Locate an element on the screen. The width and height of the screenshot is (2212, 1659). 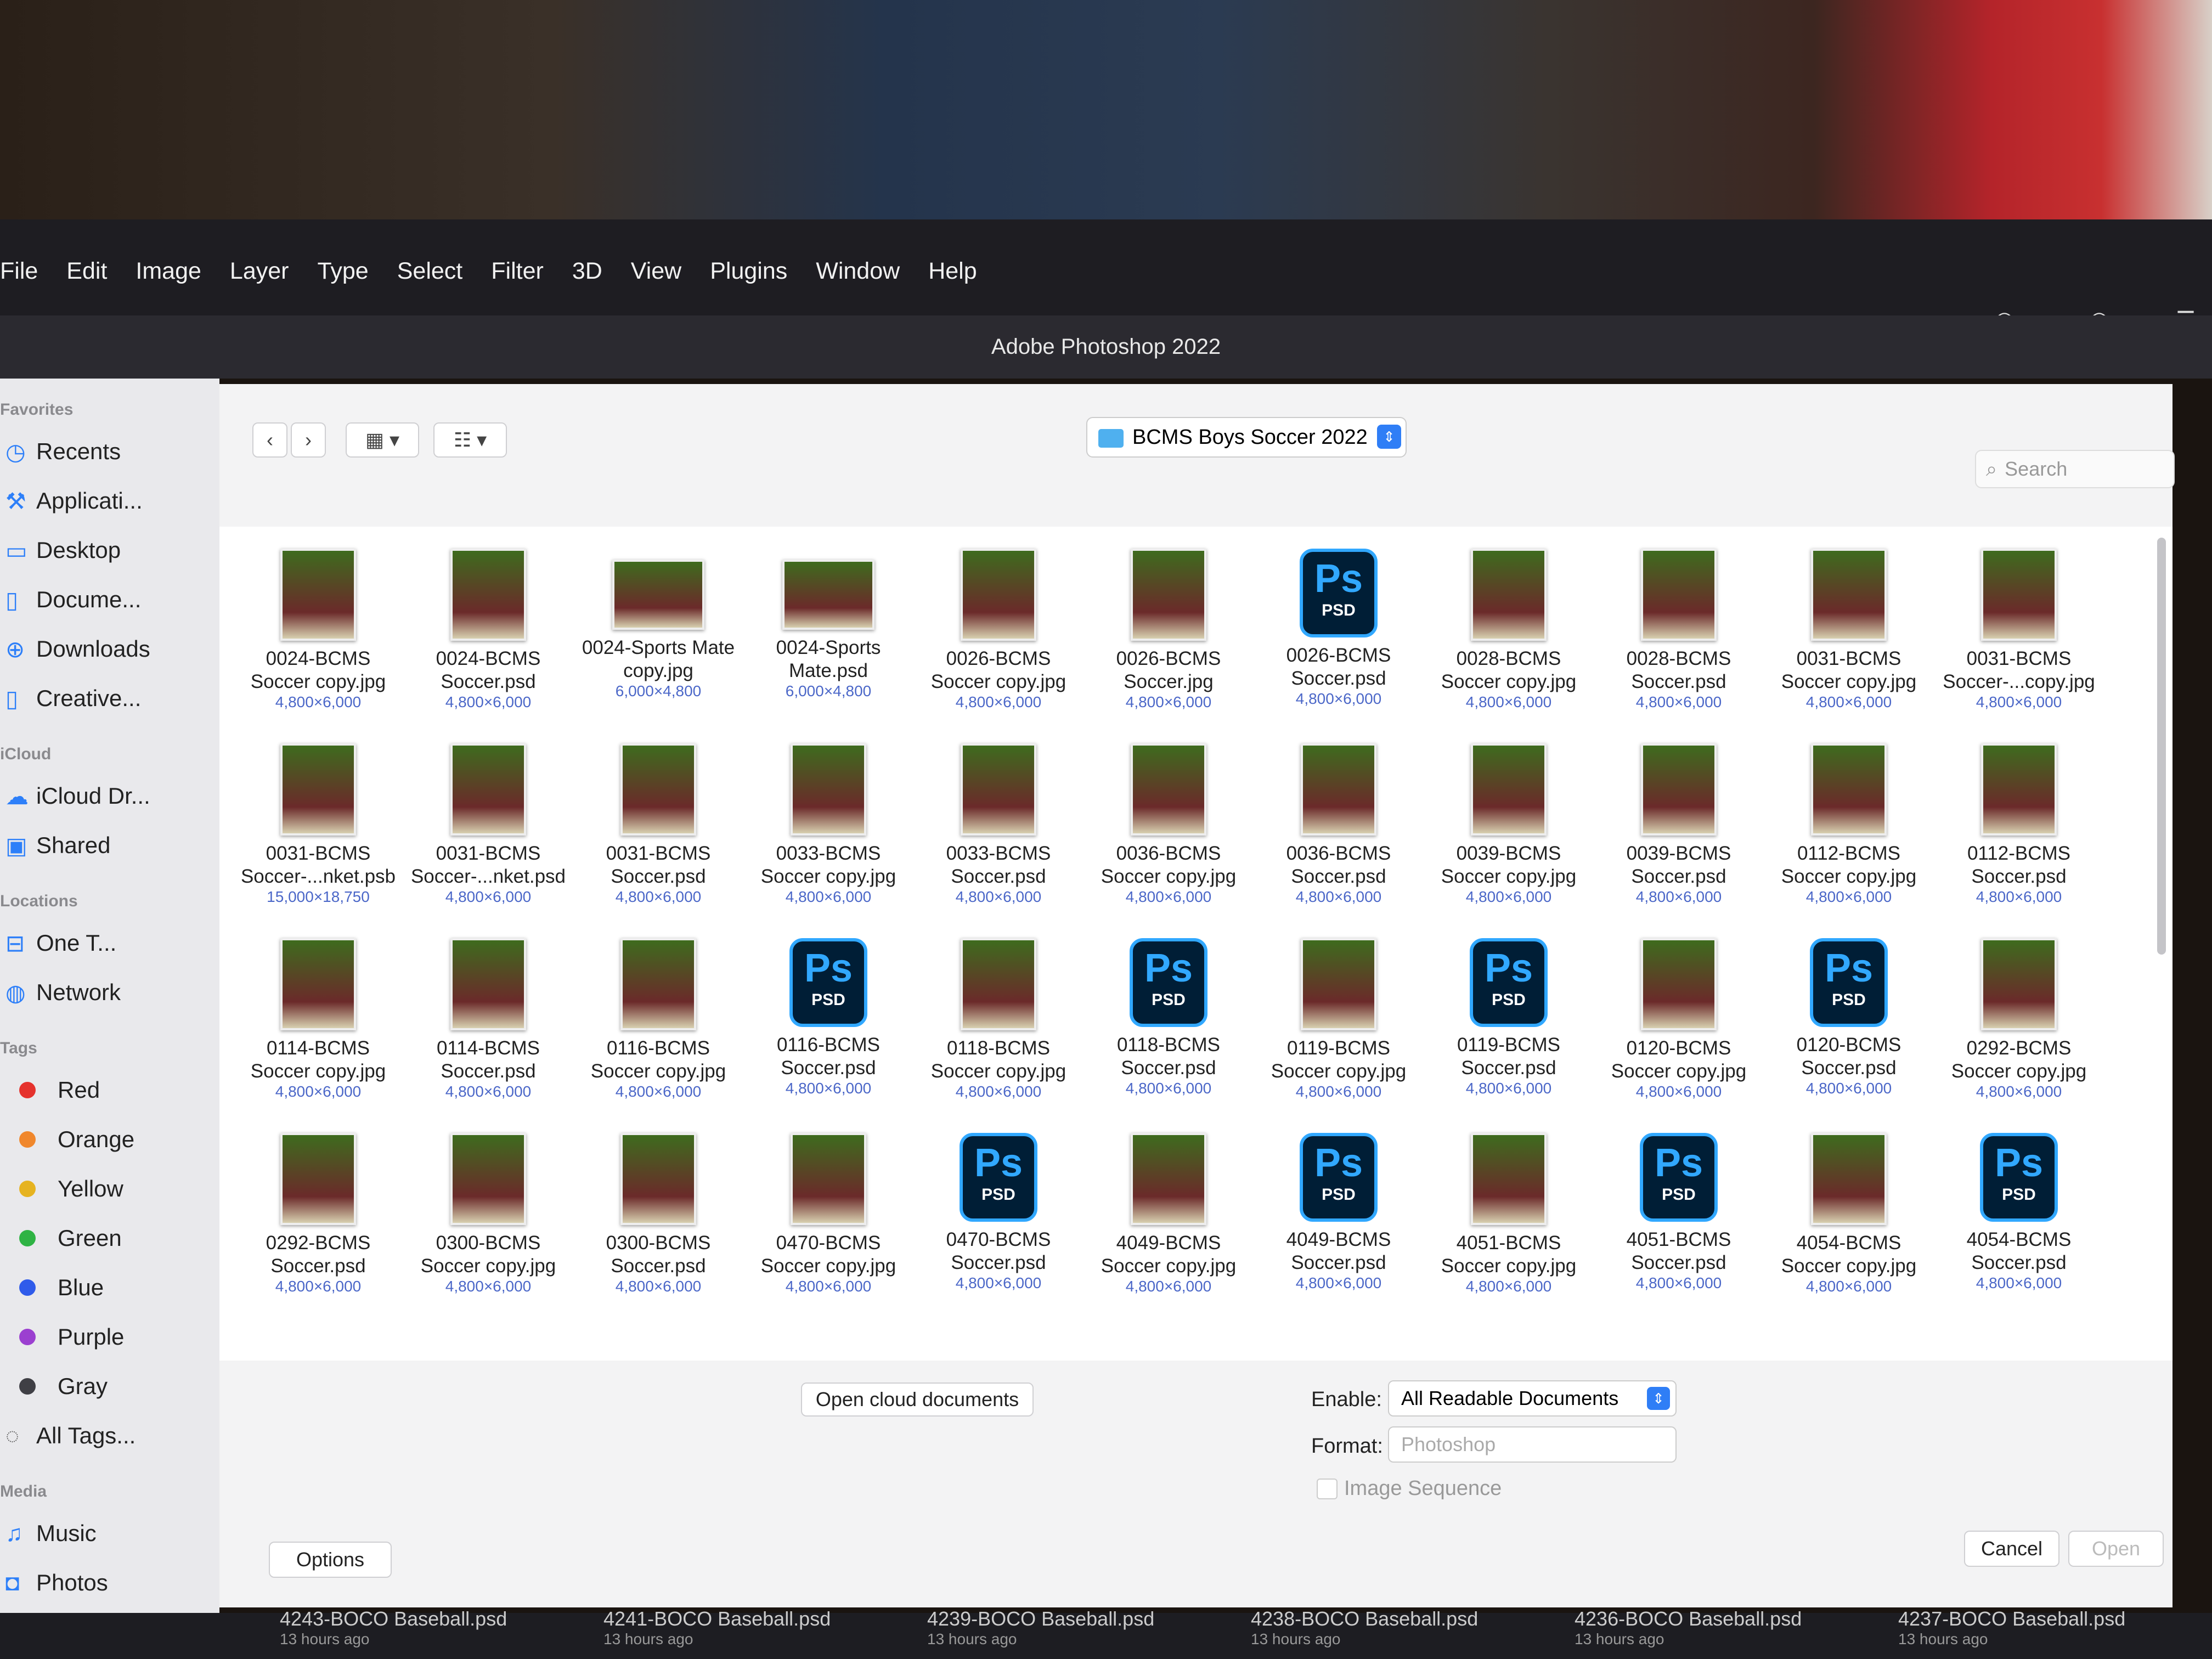
file-item: 0031-BCMS Soccer copy.jpg 4,800×6,000 is located at coordinates (1849, 630).